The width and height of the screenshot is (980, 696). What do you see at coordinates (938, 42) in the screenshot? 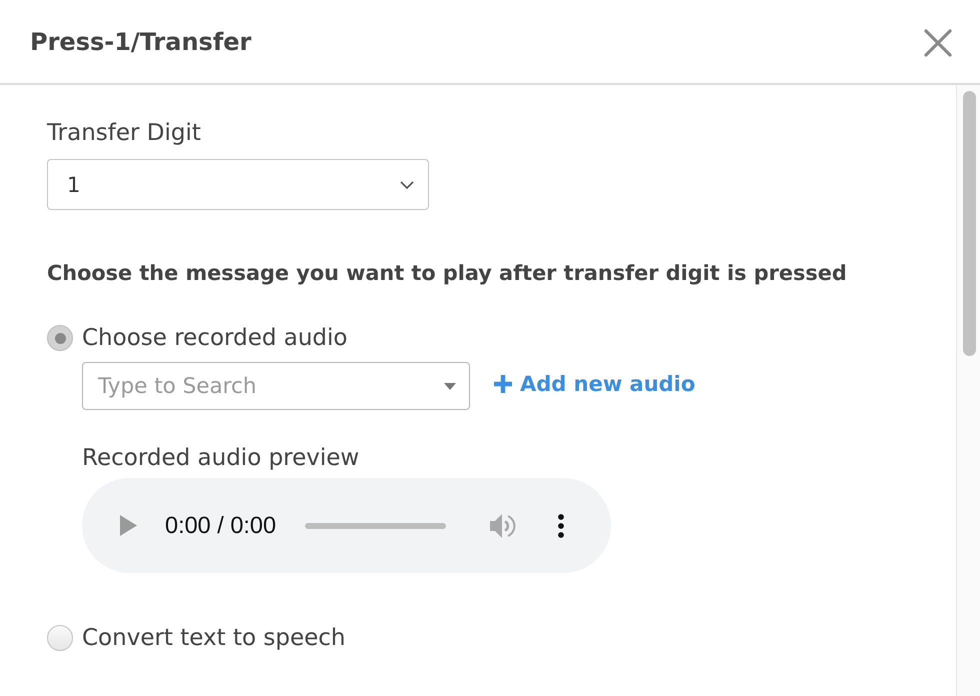
I see `close-icon` at bounding box center [938, 42].